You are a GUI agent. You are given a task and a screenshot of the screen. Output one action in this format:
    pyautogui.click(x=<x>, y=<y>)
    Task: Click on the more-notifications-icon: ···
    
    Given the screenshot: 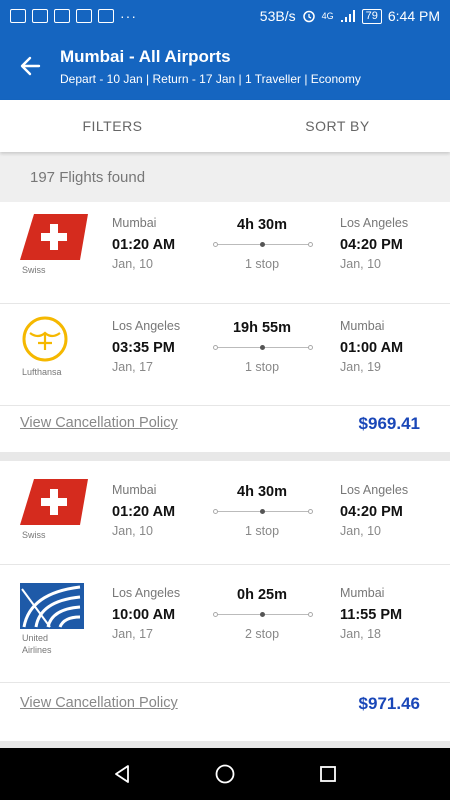 What is the action you would take?
    pyautogui.click(x=128, y=16)
    